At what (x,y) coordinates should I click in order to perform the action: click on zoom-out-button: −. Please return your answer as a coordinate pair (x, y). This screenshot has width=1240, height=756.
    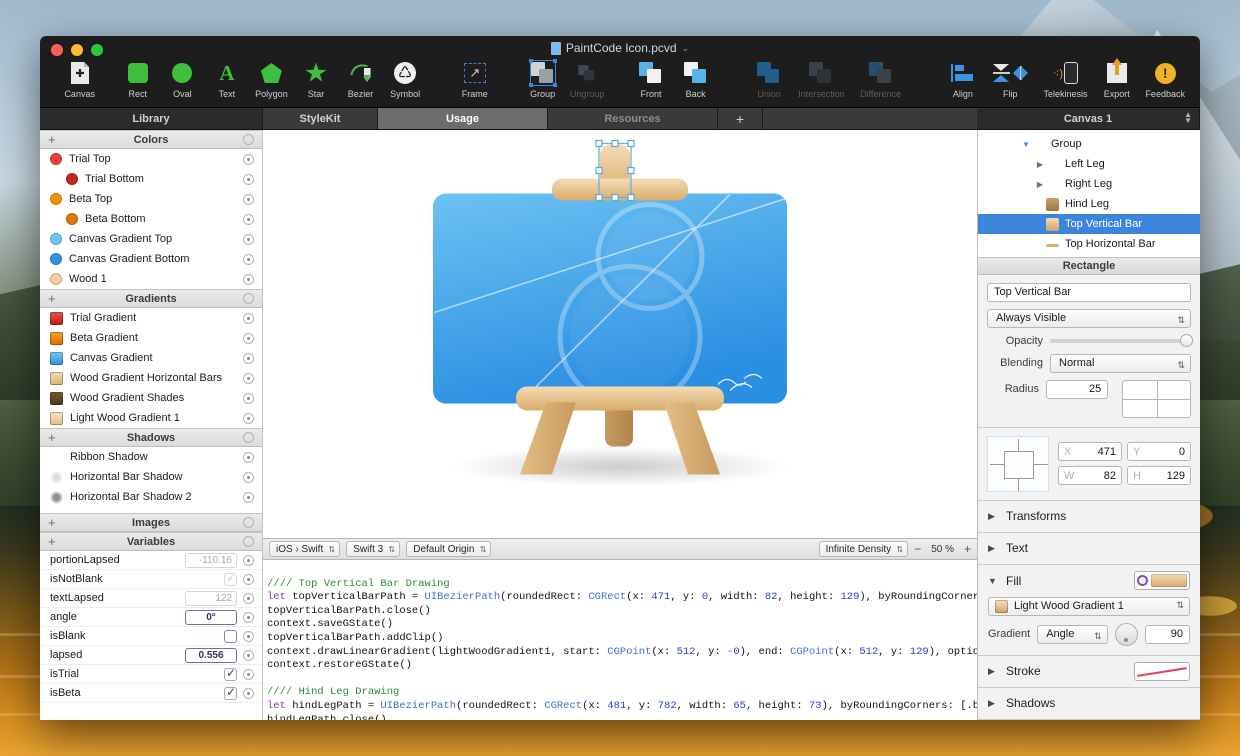
    Looking at the image, I should click on (917, 549).